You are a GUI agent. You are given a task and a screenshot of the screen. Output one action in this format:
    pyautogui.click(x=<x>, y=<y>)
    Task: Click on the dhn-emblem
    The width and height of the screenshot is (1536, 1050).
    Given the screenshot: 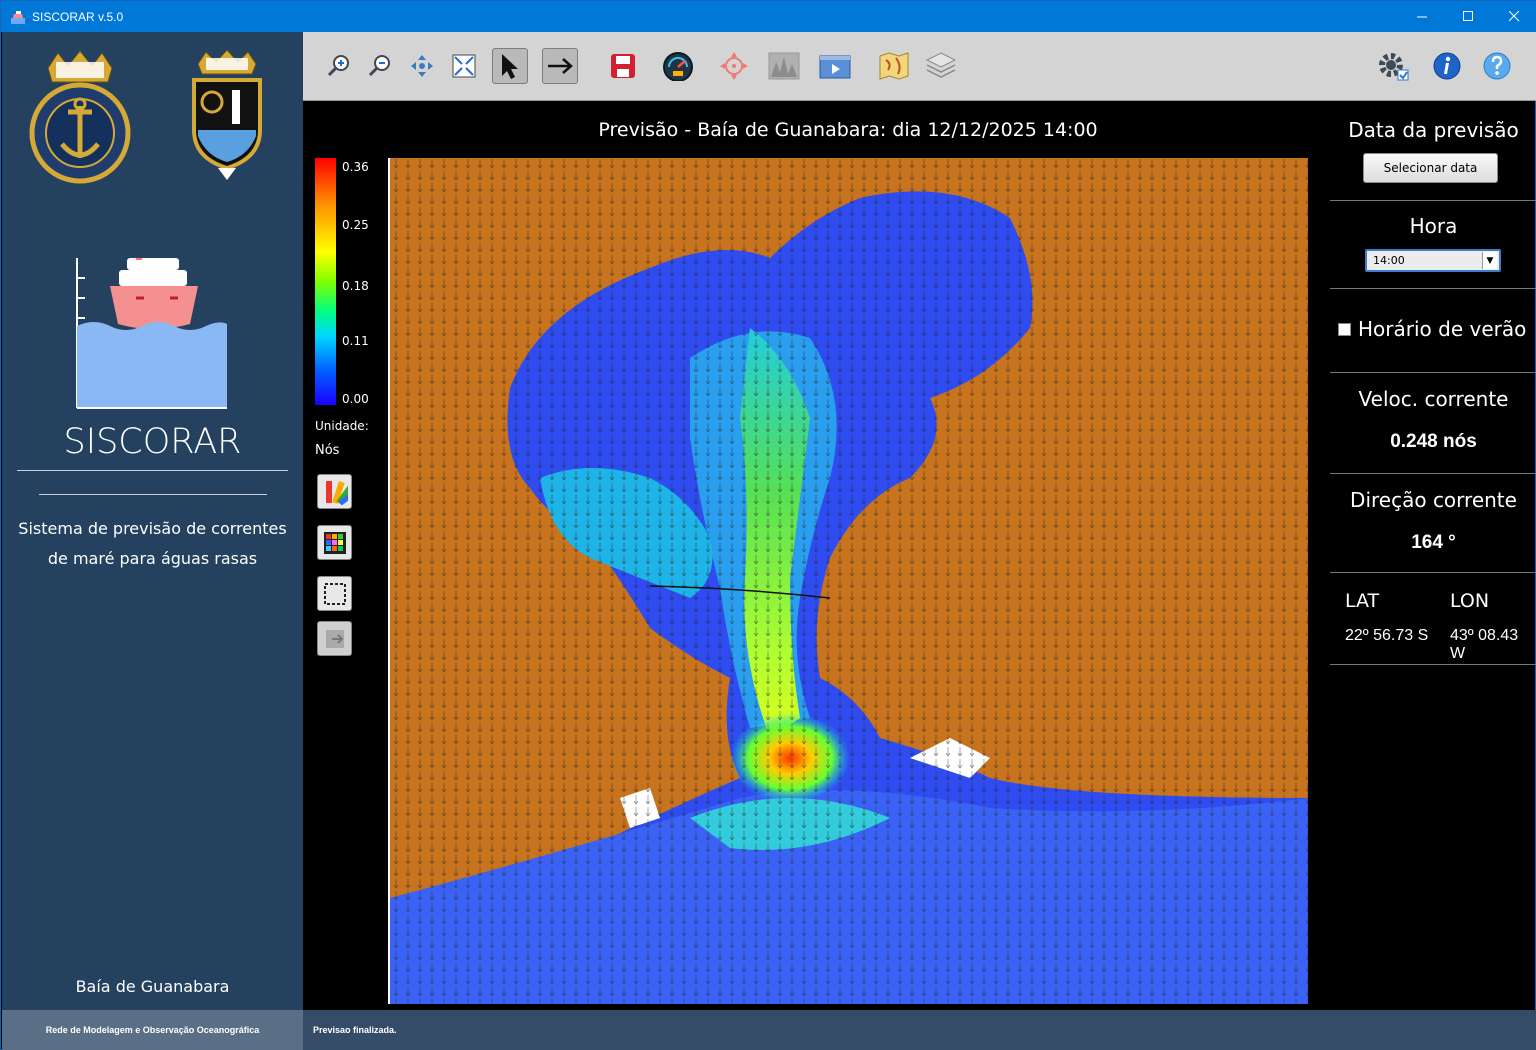 What is the action you would take?
    pyautogui.click(x=227, y=115)
    